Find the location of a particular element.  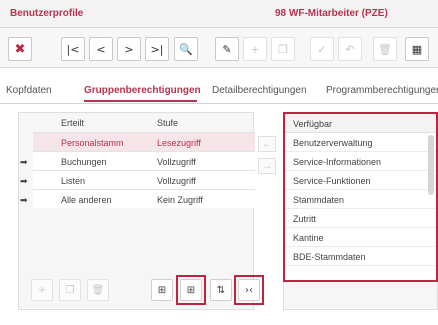

sort-icon: ⇅ is located at coordinates (221, 290).